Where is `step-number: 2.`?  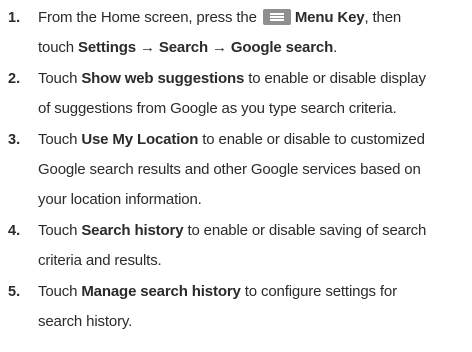
step-number: 2. is located at coordinates (14, 79).